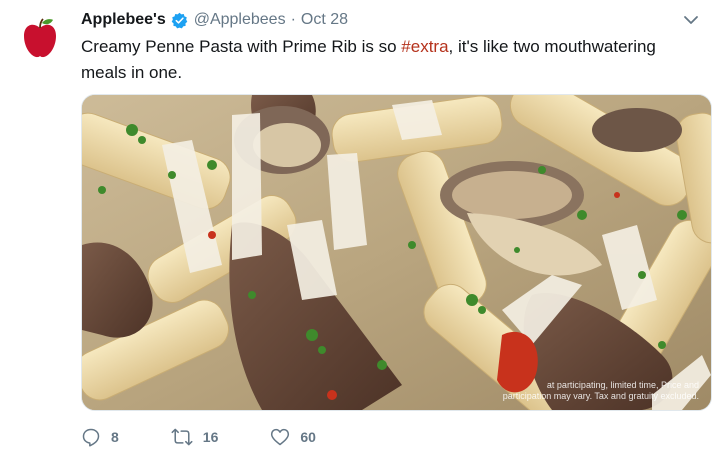  I want to click on retweet-count: 16, so click(210, 437).